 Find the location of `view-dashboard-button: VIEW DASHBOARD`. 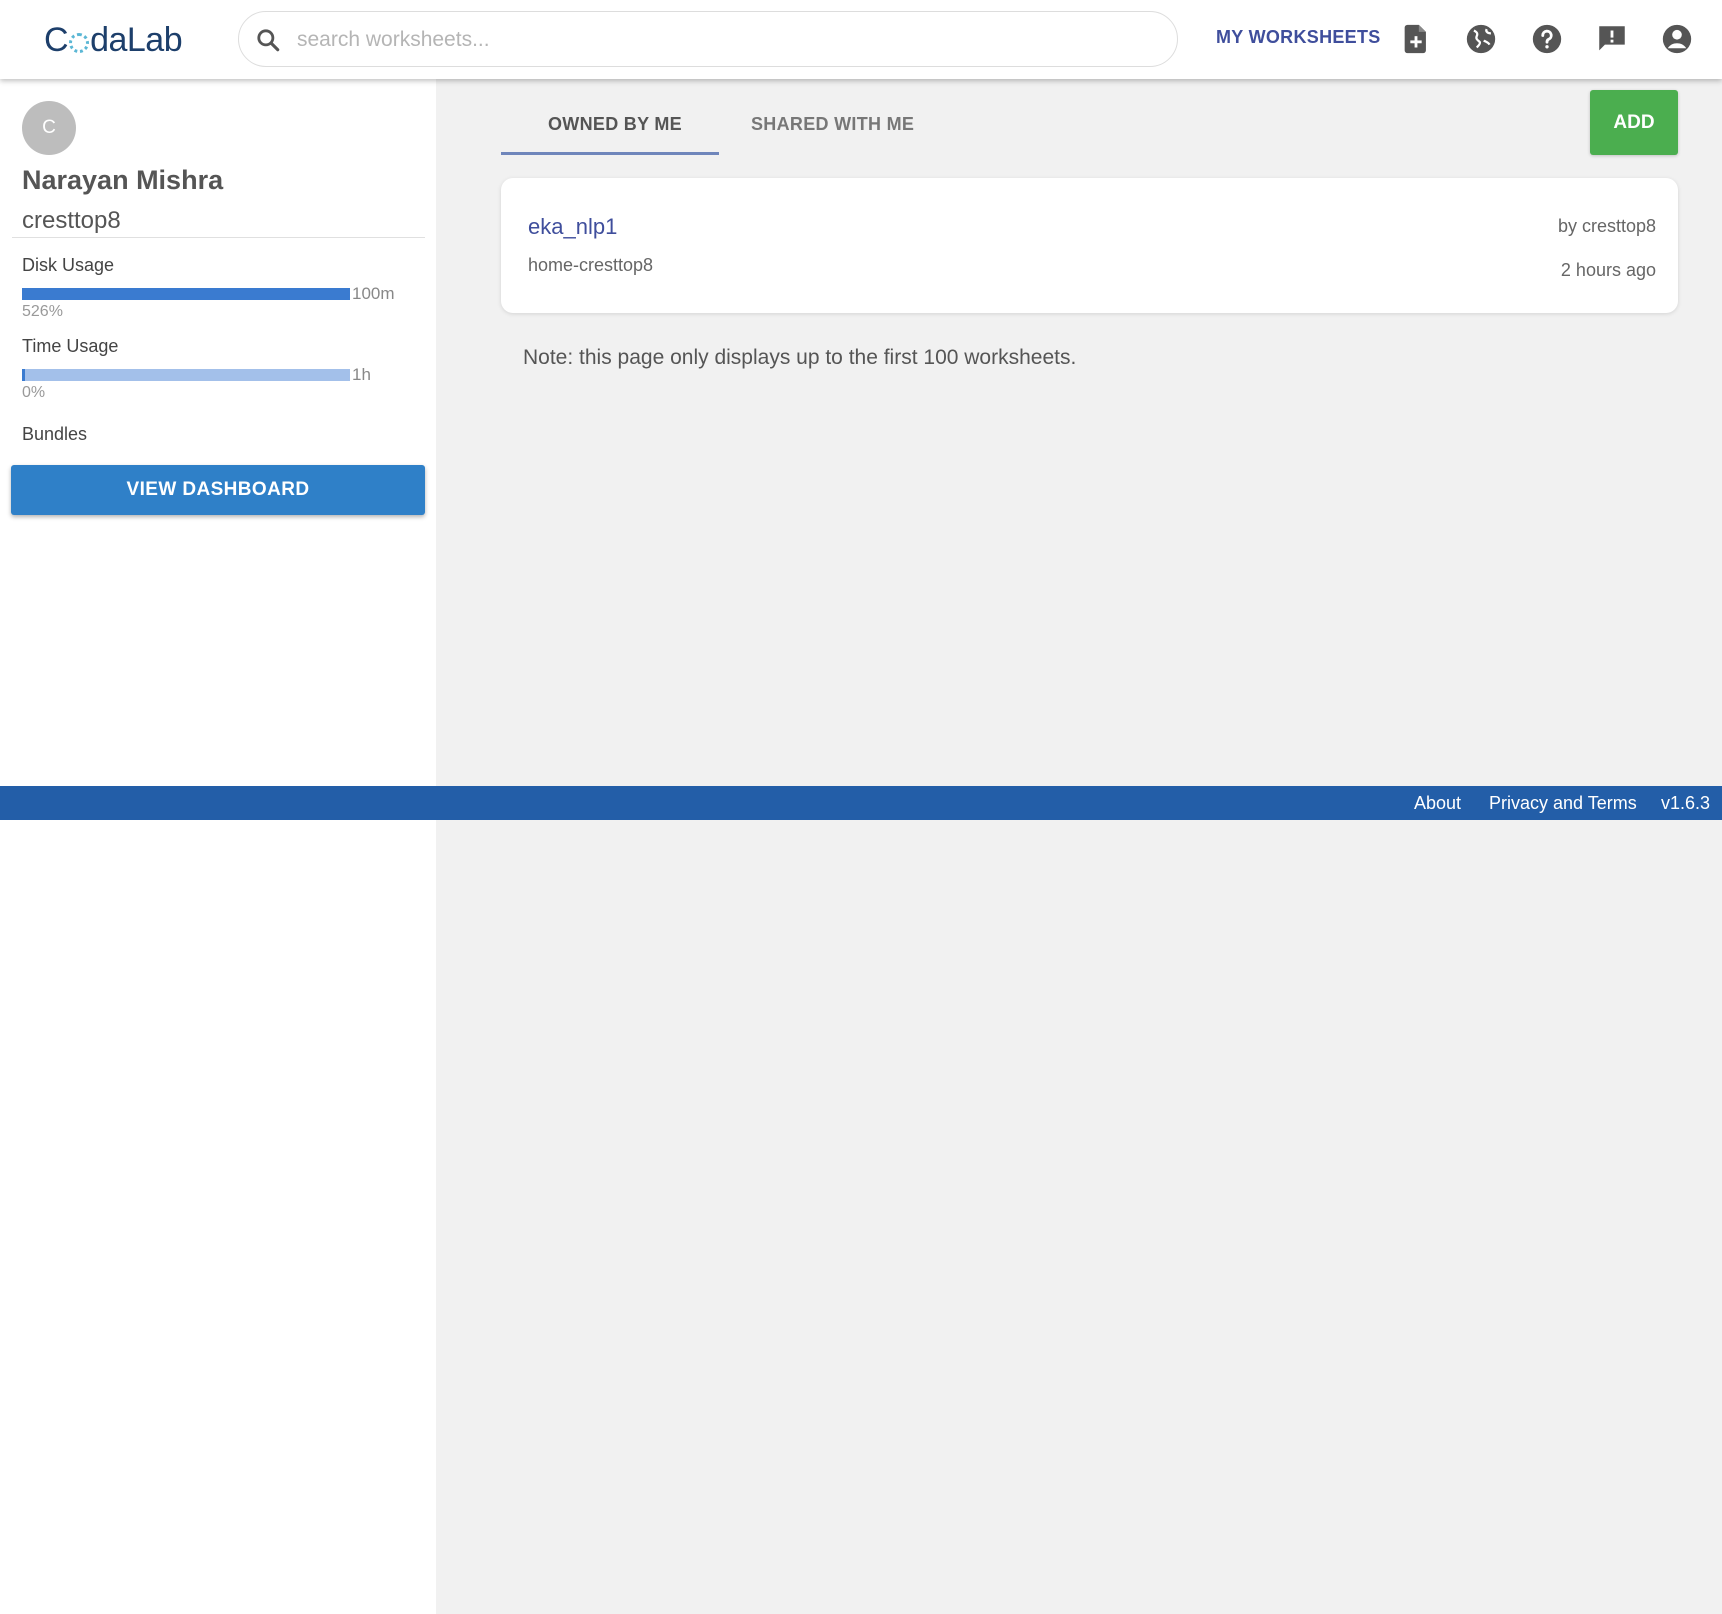

view-dashboard-button: VIEW DASHBOARD is located at coordinates (218, 490).